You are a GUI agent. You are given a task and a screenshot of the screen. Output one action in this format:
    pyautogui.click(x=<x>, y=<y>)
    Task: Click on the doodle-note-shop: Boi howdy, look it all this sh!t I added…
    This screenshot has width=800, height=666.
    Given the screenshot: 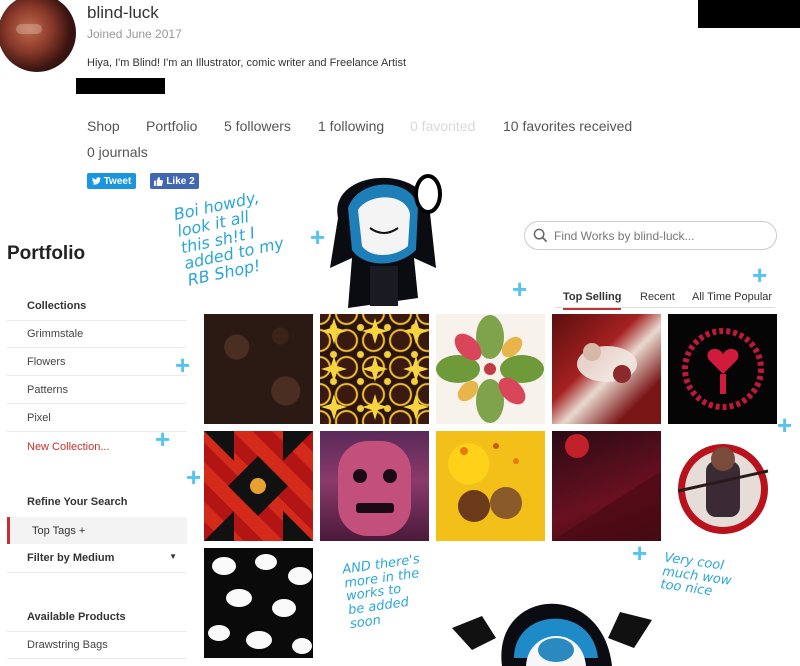 What is the action you would take?
    pyautogui.click(x=228, y=238)
    